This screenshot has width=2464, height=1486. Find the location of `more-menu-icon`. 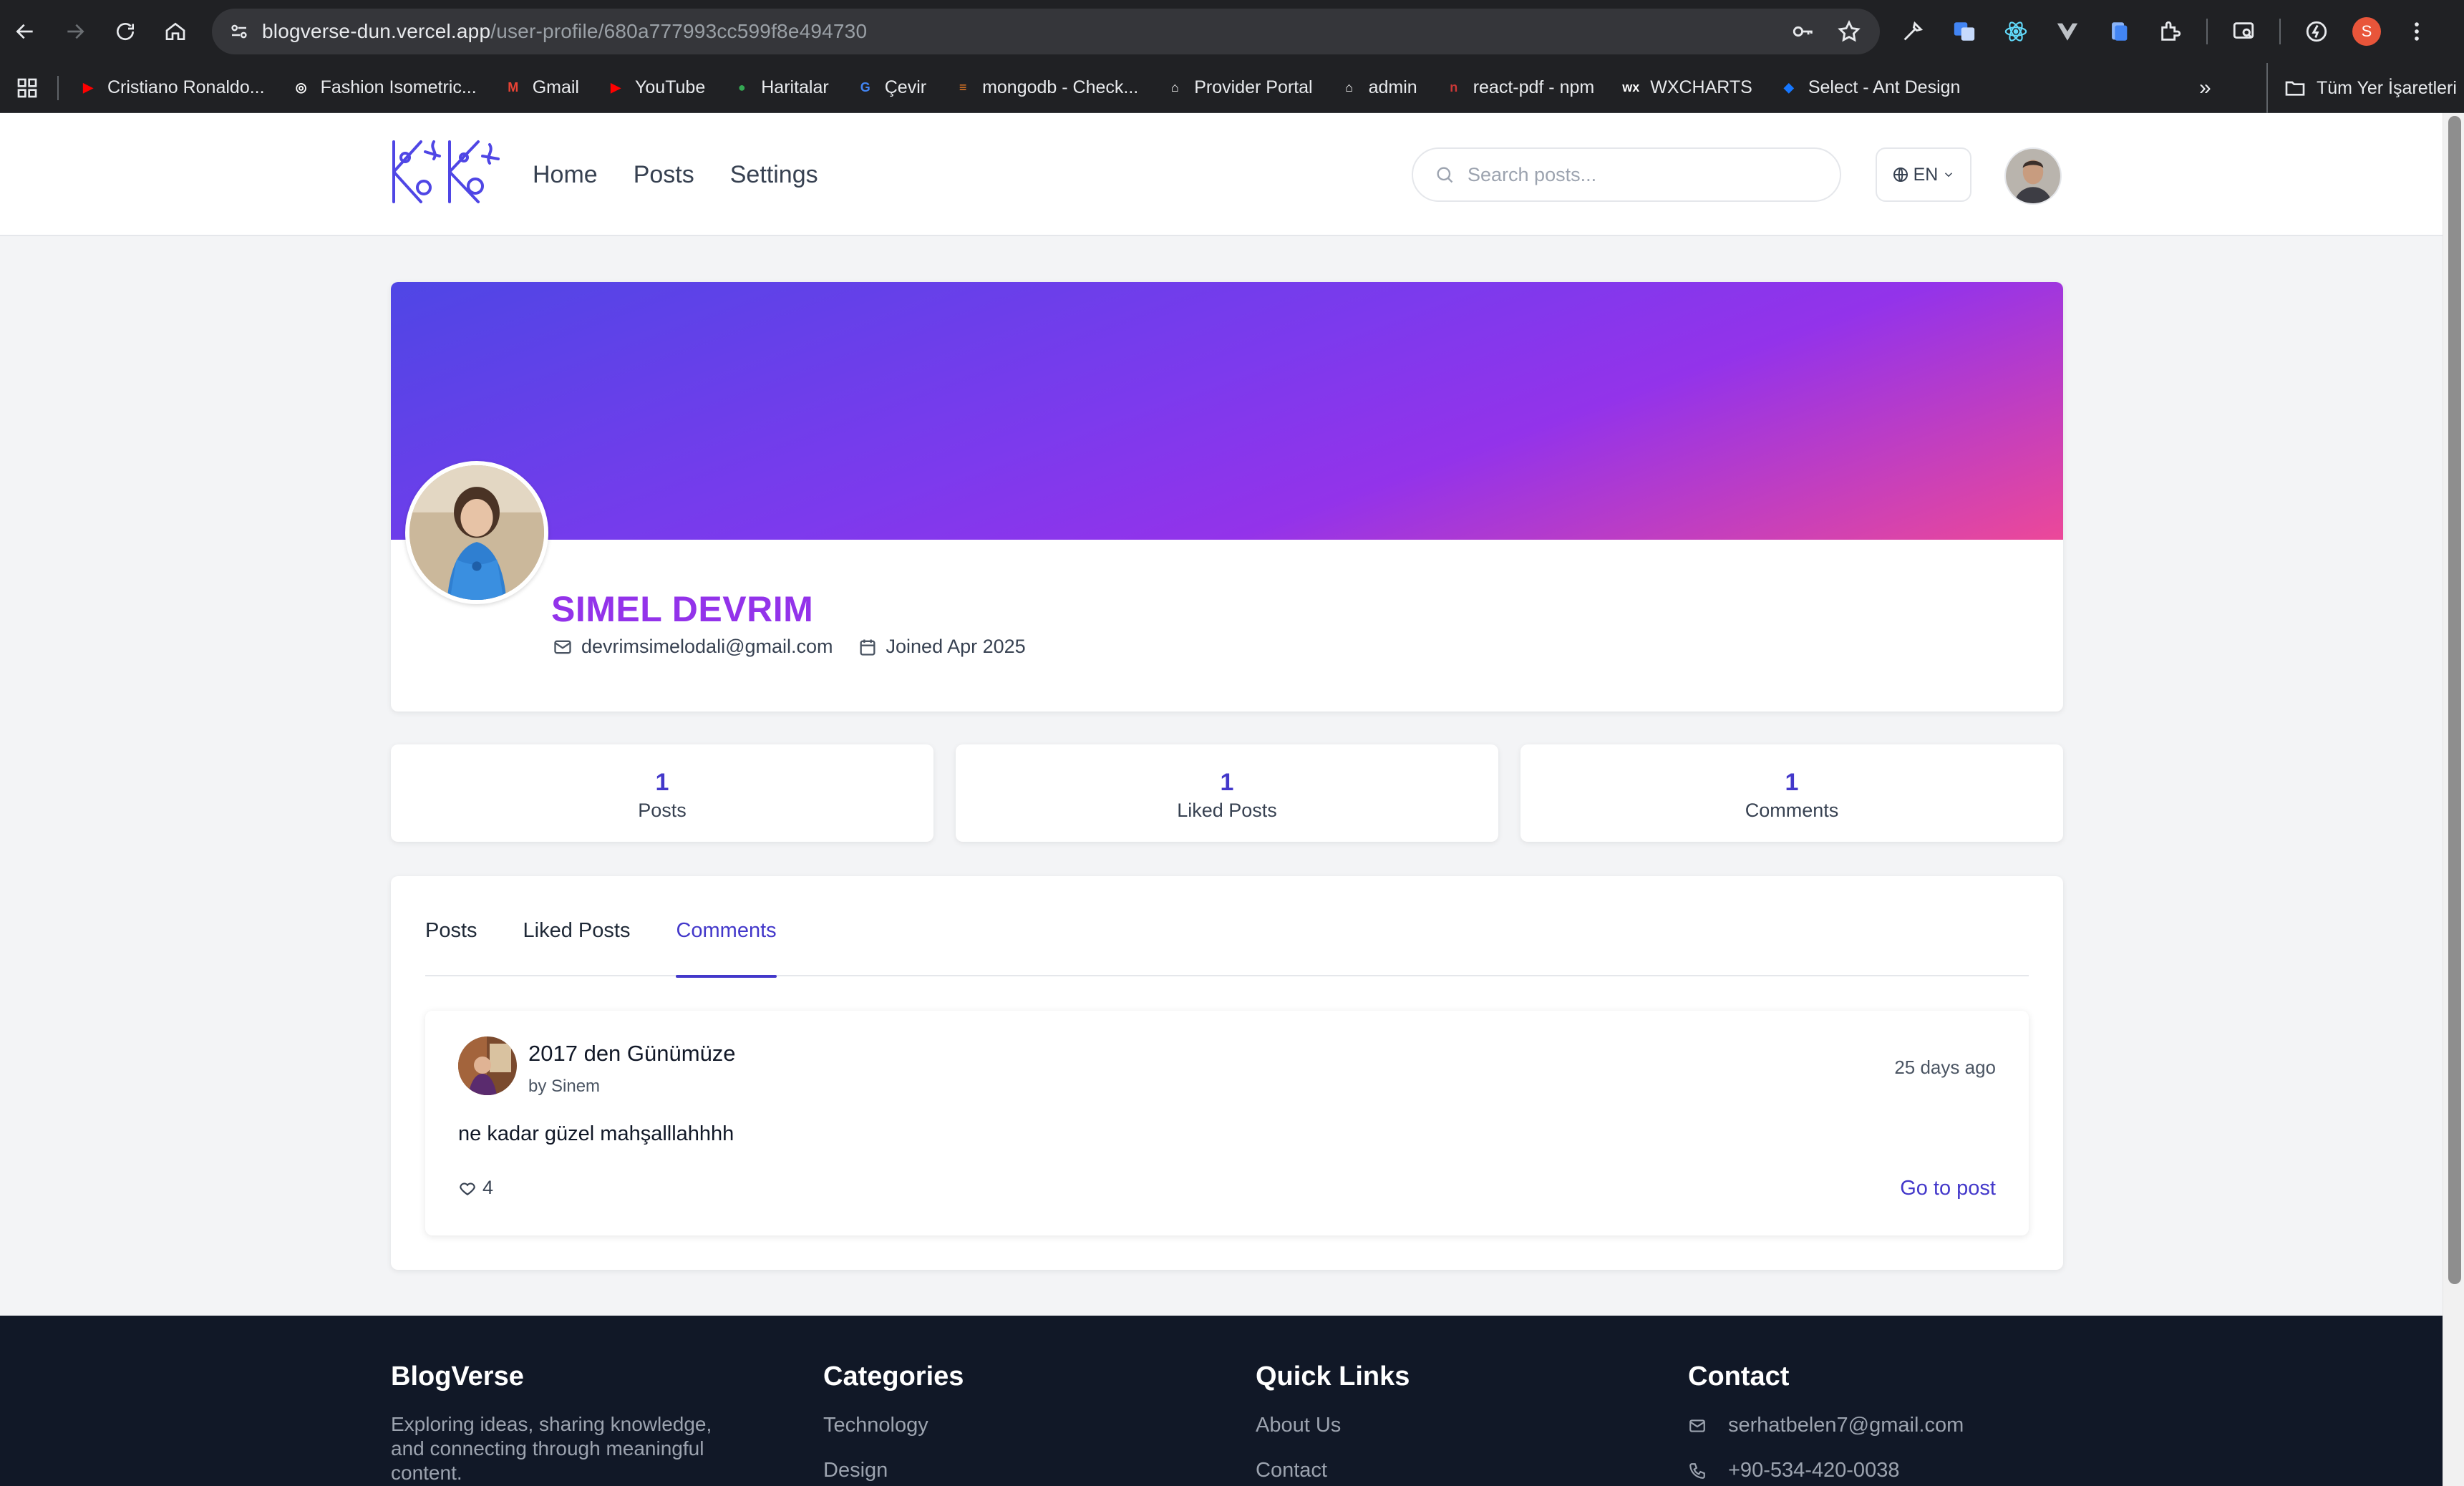

more-menu-icon is located at coordinates (2417, 32).